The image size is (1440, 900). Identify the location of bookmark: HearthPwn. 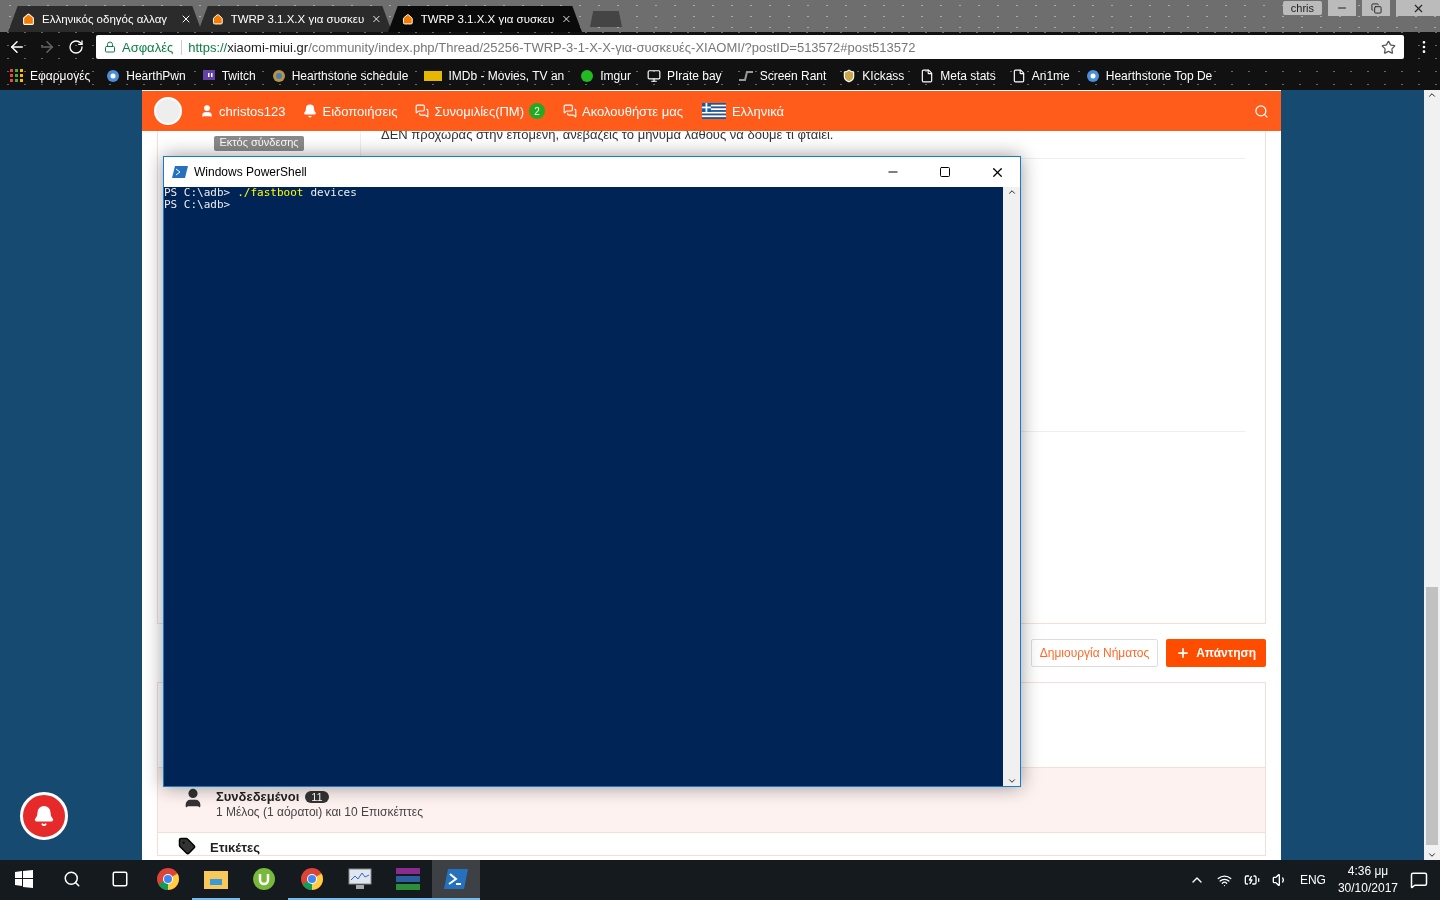
(146, 76).